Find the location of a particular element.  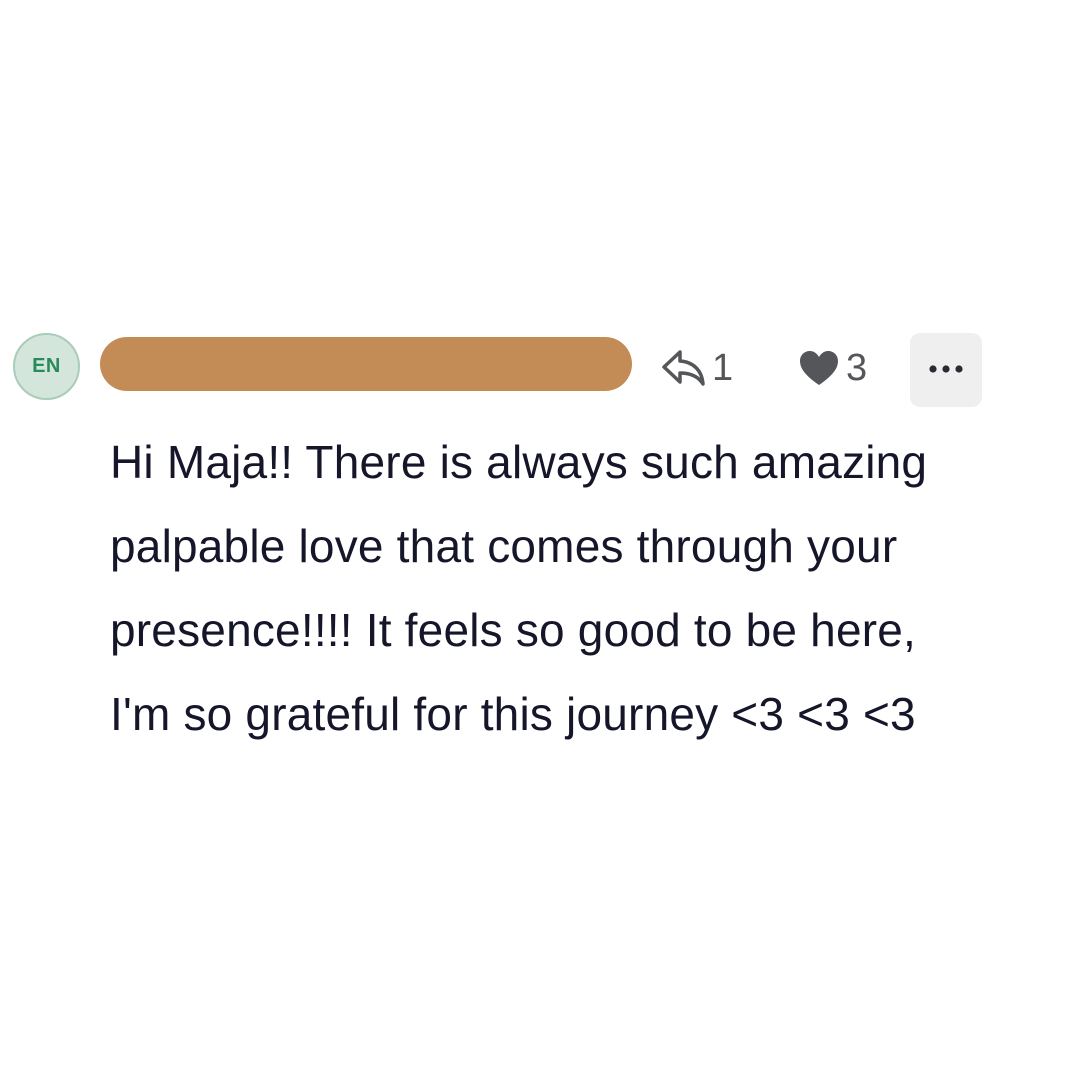

like-button: 3 is located at coordinates (832, 368).